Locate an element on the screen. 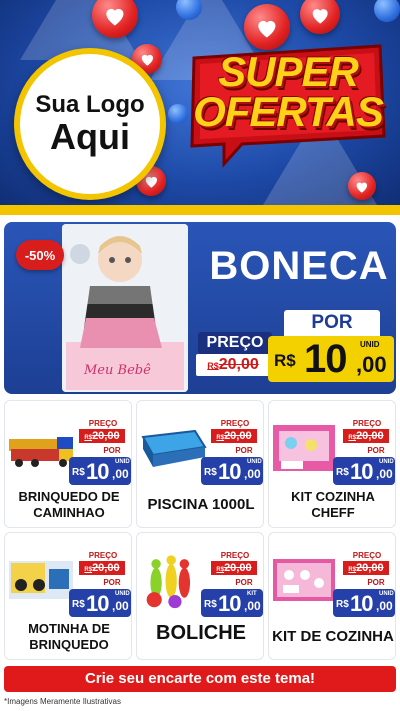 The width and height of the screenshot is (400, 711). product-name: BOLICHE is located at coordinates (201, 633).